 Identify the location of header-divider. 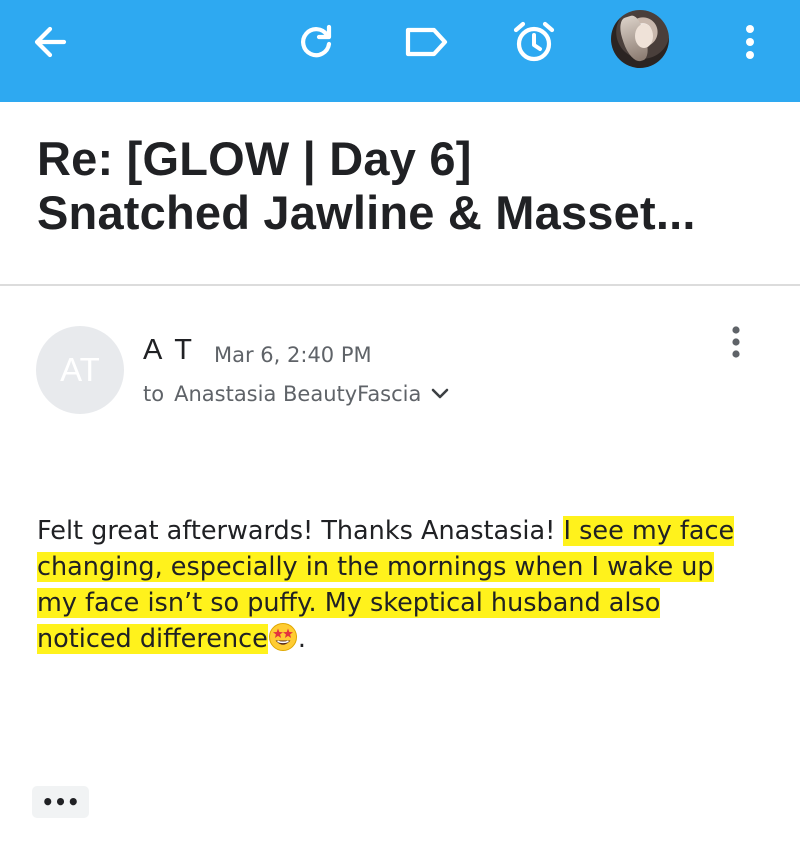
(400, 285).